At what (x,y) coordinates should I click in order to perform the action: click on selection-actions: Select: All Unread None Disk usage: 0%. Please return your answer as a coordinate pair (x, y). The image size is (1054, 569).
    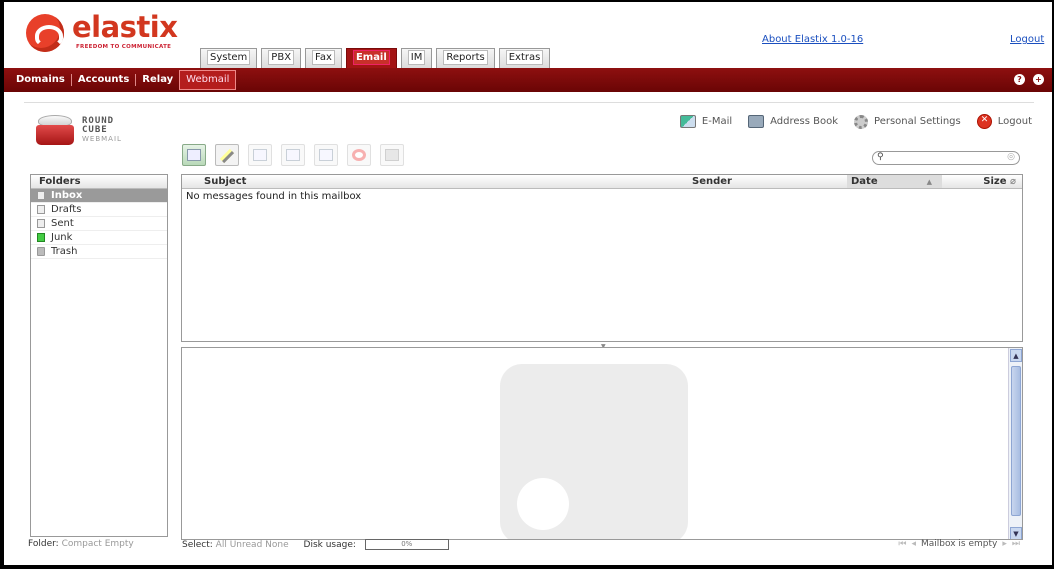
    Looking at the image, I should click on (315, 544).